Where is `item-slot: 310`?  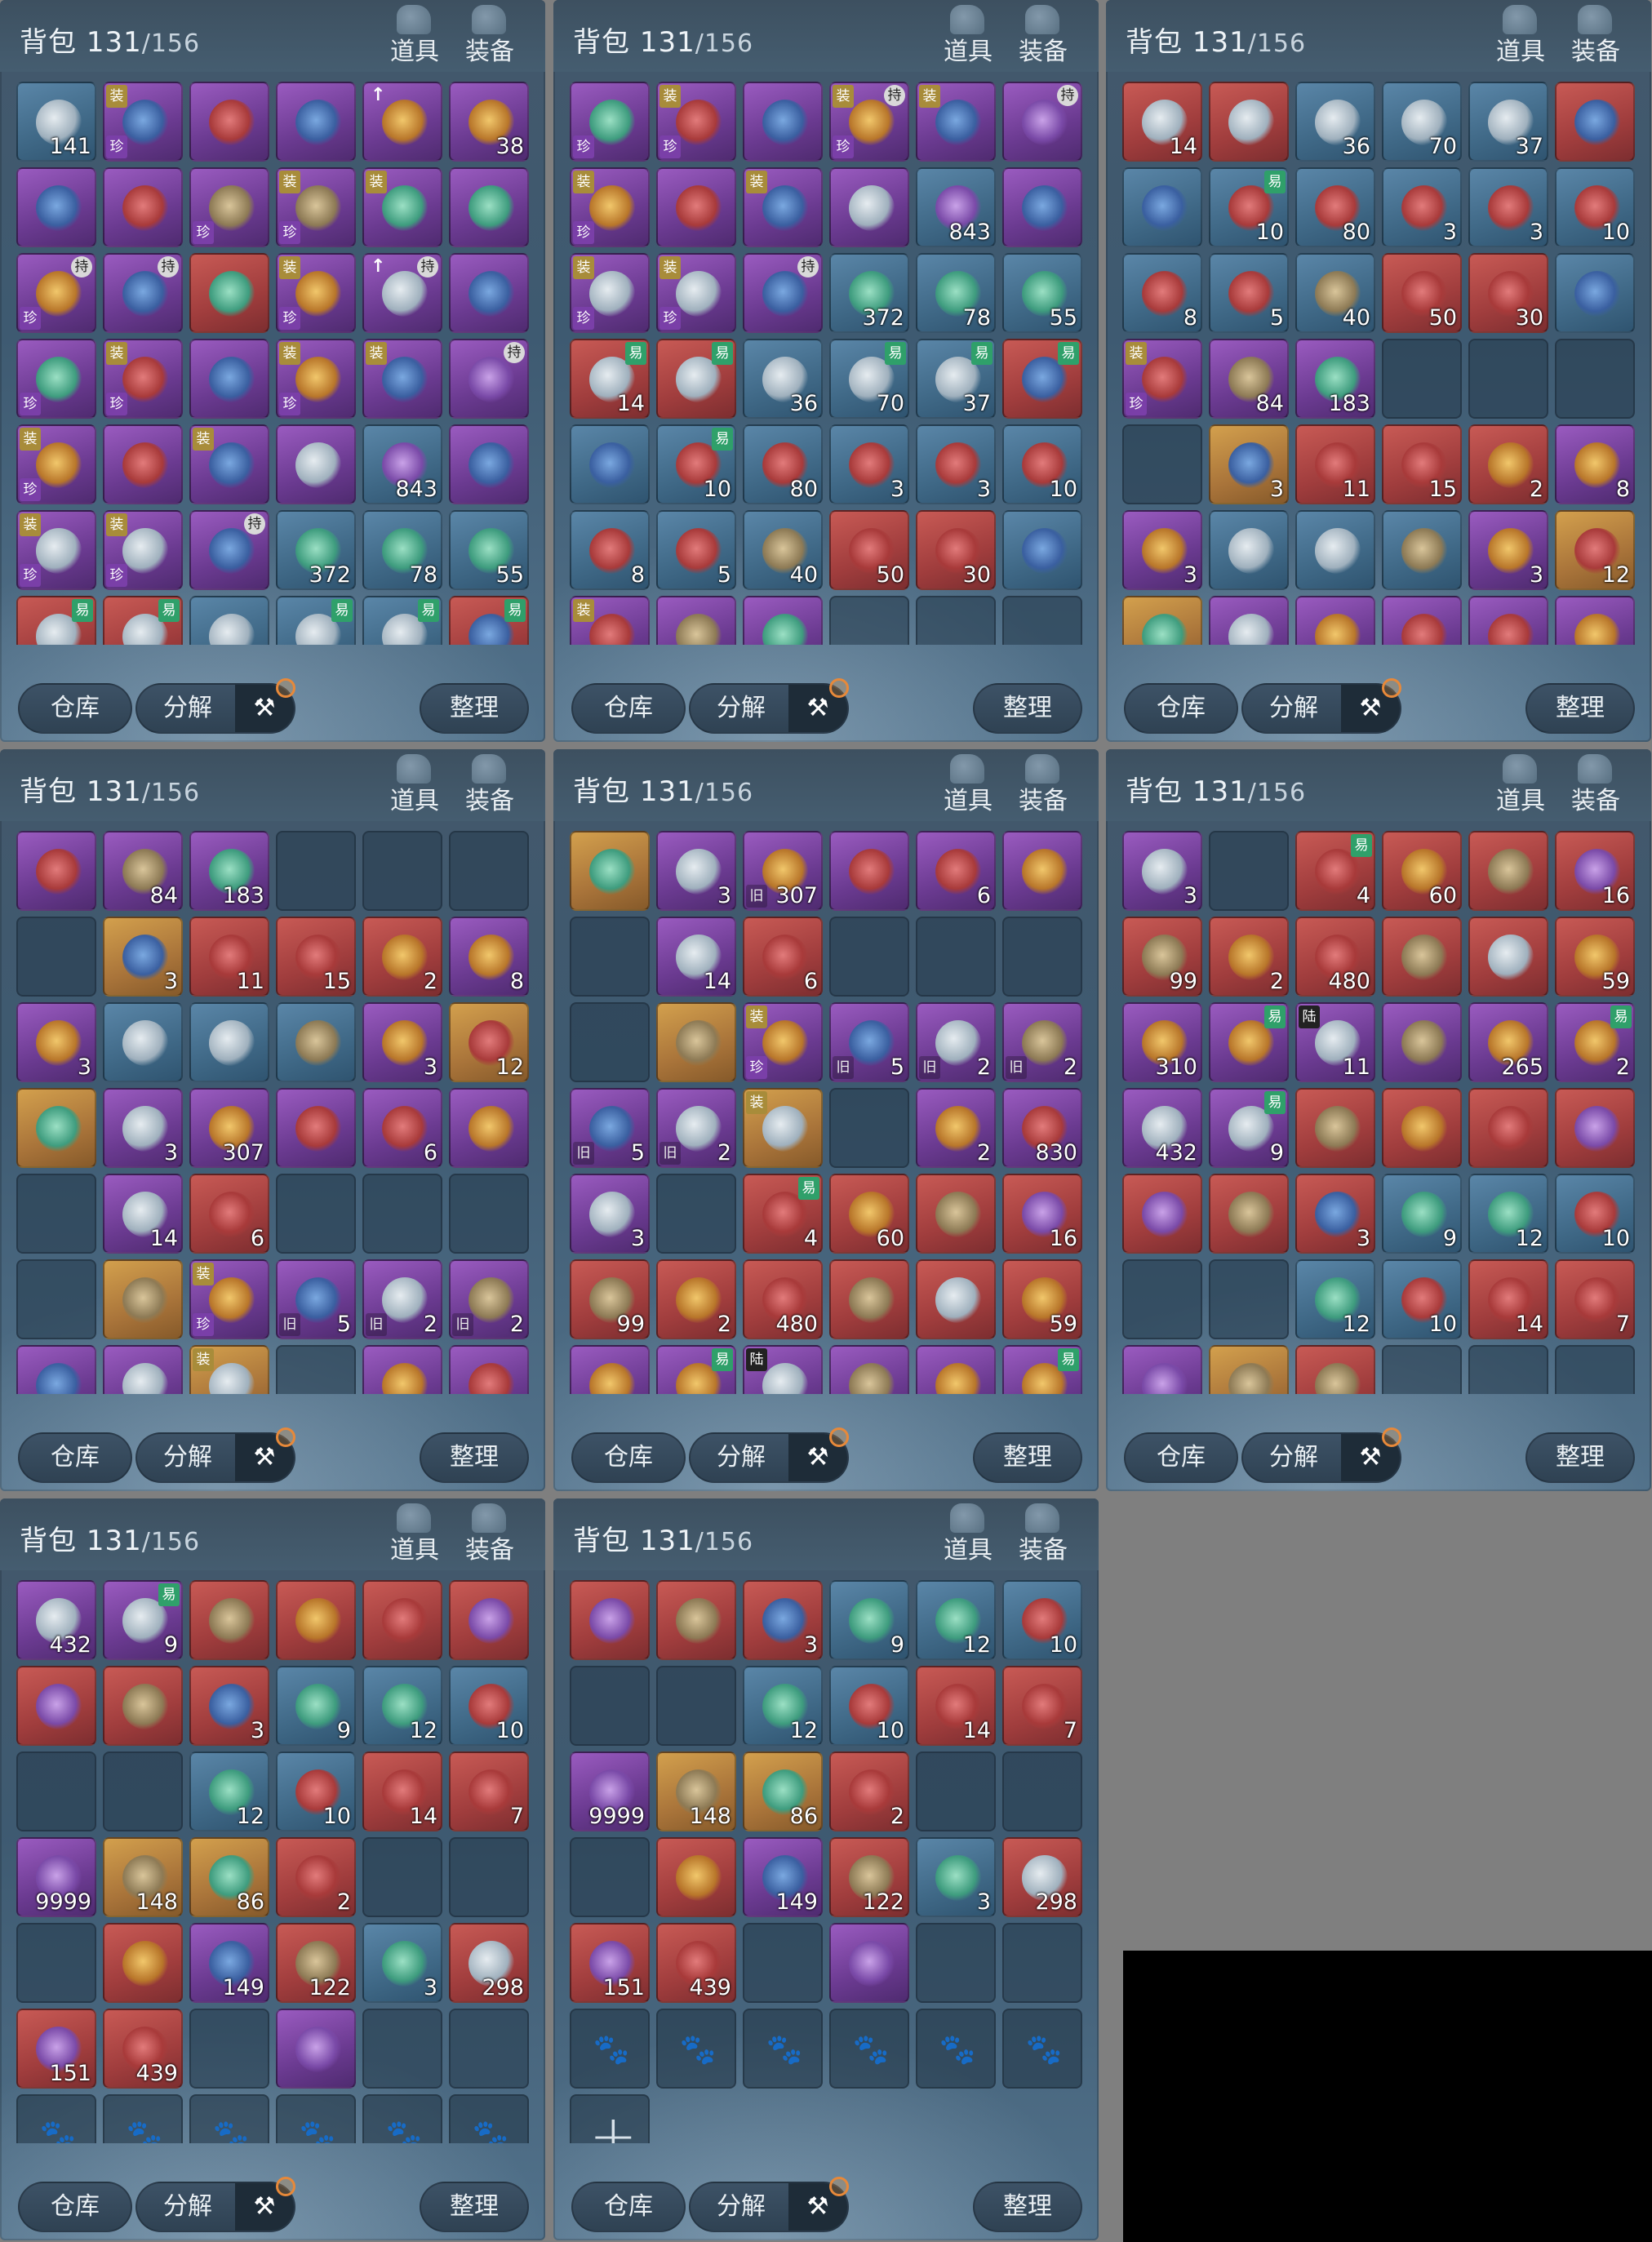
item-slot: 310 is located at coordinates (610, 1369).